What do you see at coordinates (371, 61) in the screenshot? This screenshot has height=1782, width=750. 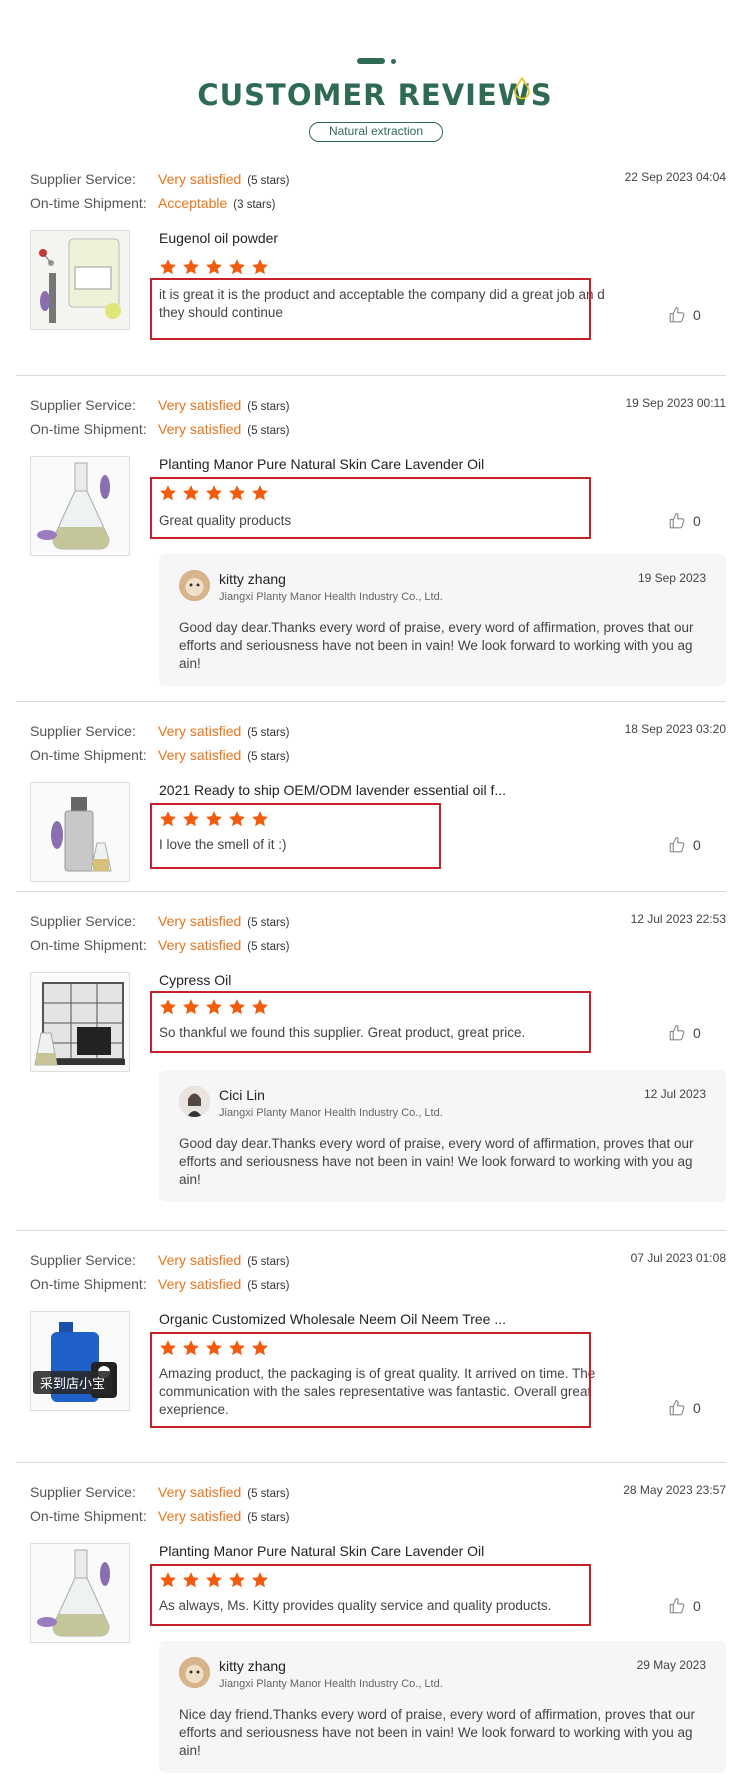 I see `header-decoration-dash` at bounding box center [371, 61].